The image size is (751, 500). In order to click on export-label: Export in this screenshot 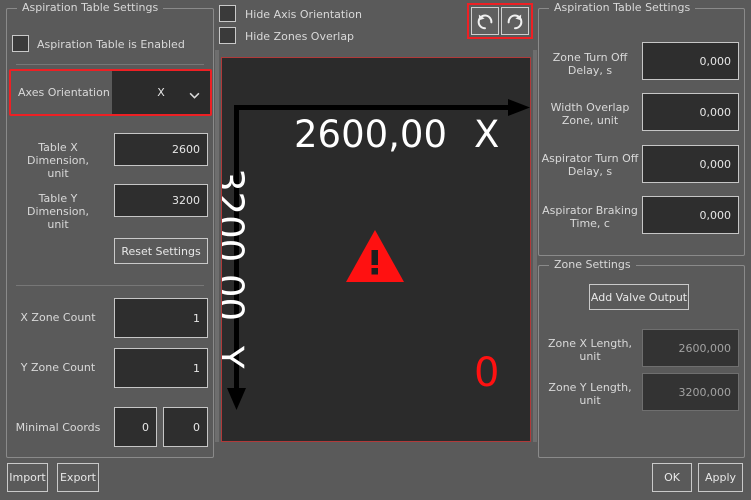, I will do `click(77, 477)`.